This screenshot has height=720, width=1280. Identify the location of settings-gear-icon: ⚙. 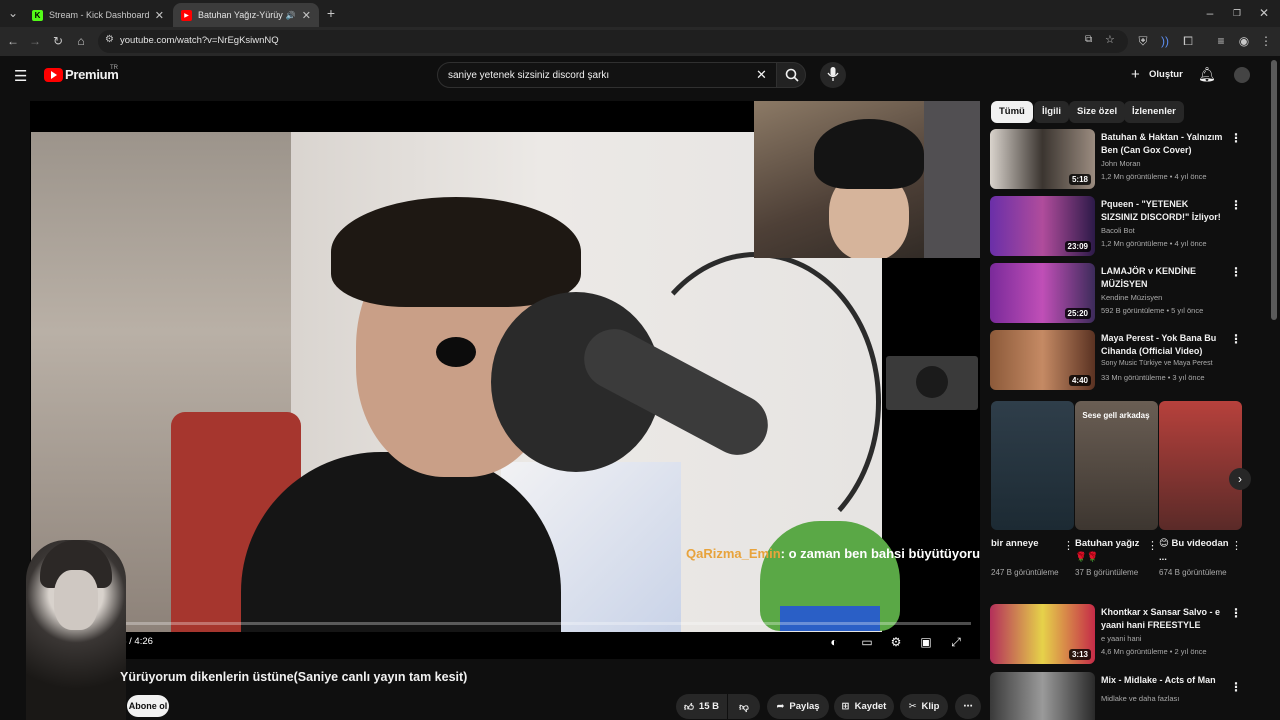
(896, 642).